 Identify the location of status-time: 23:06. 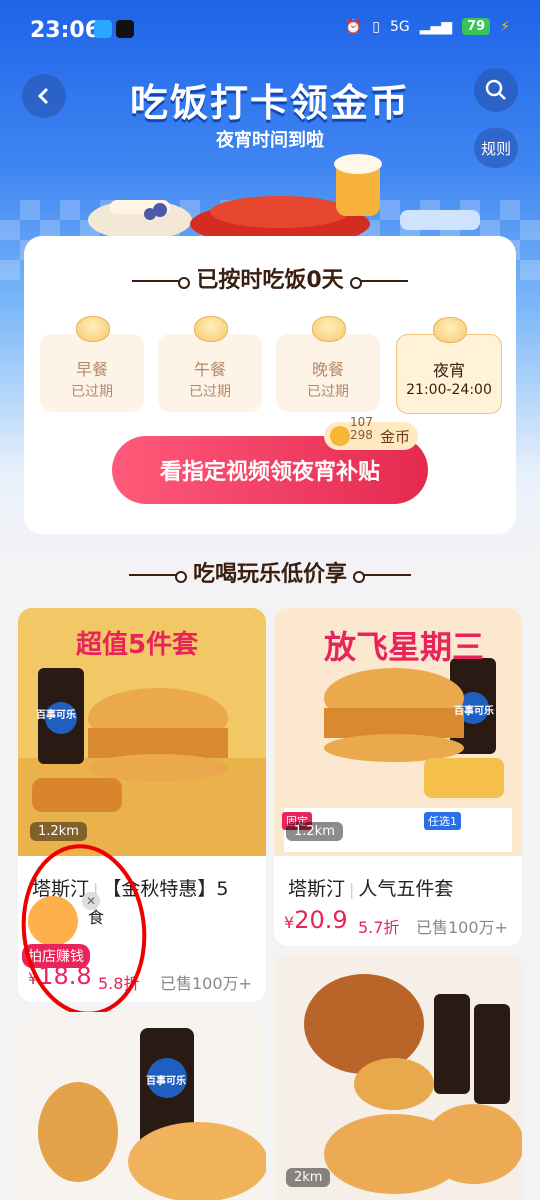
(65, 30).